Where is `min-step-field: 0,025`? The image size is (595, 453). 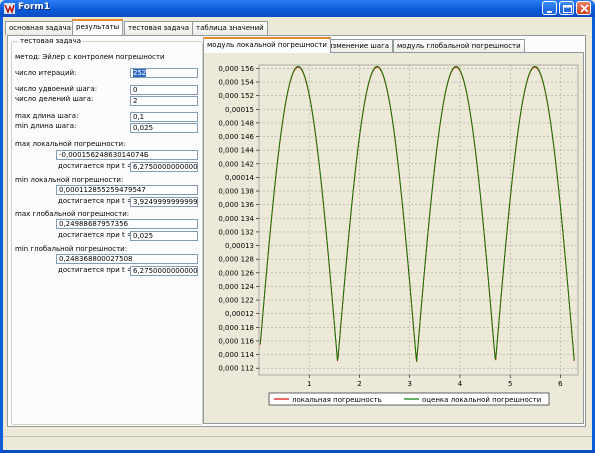
min-step-field: 0,025 is located at coordinates (164, 128).